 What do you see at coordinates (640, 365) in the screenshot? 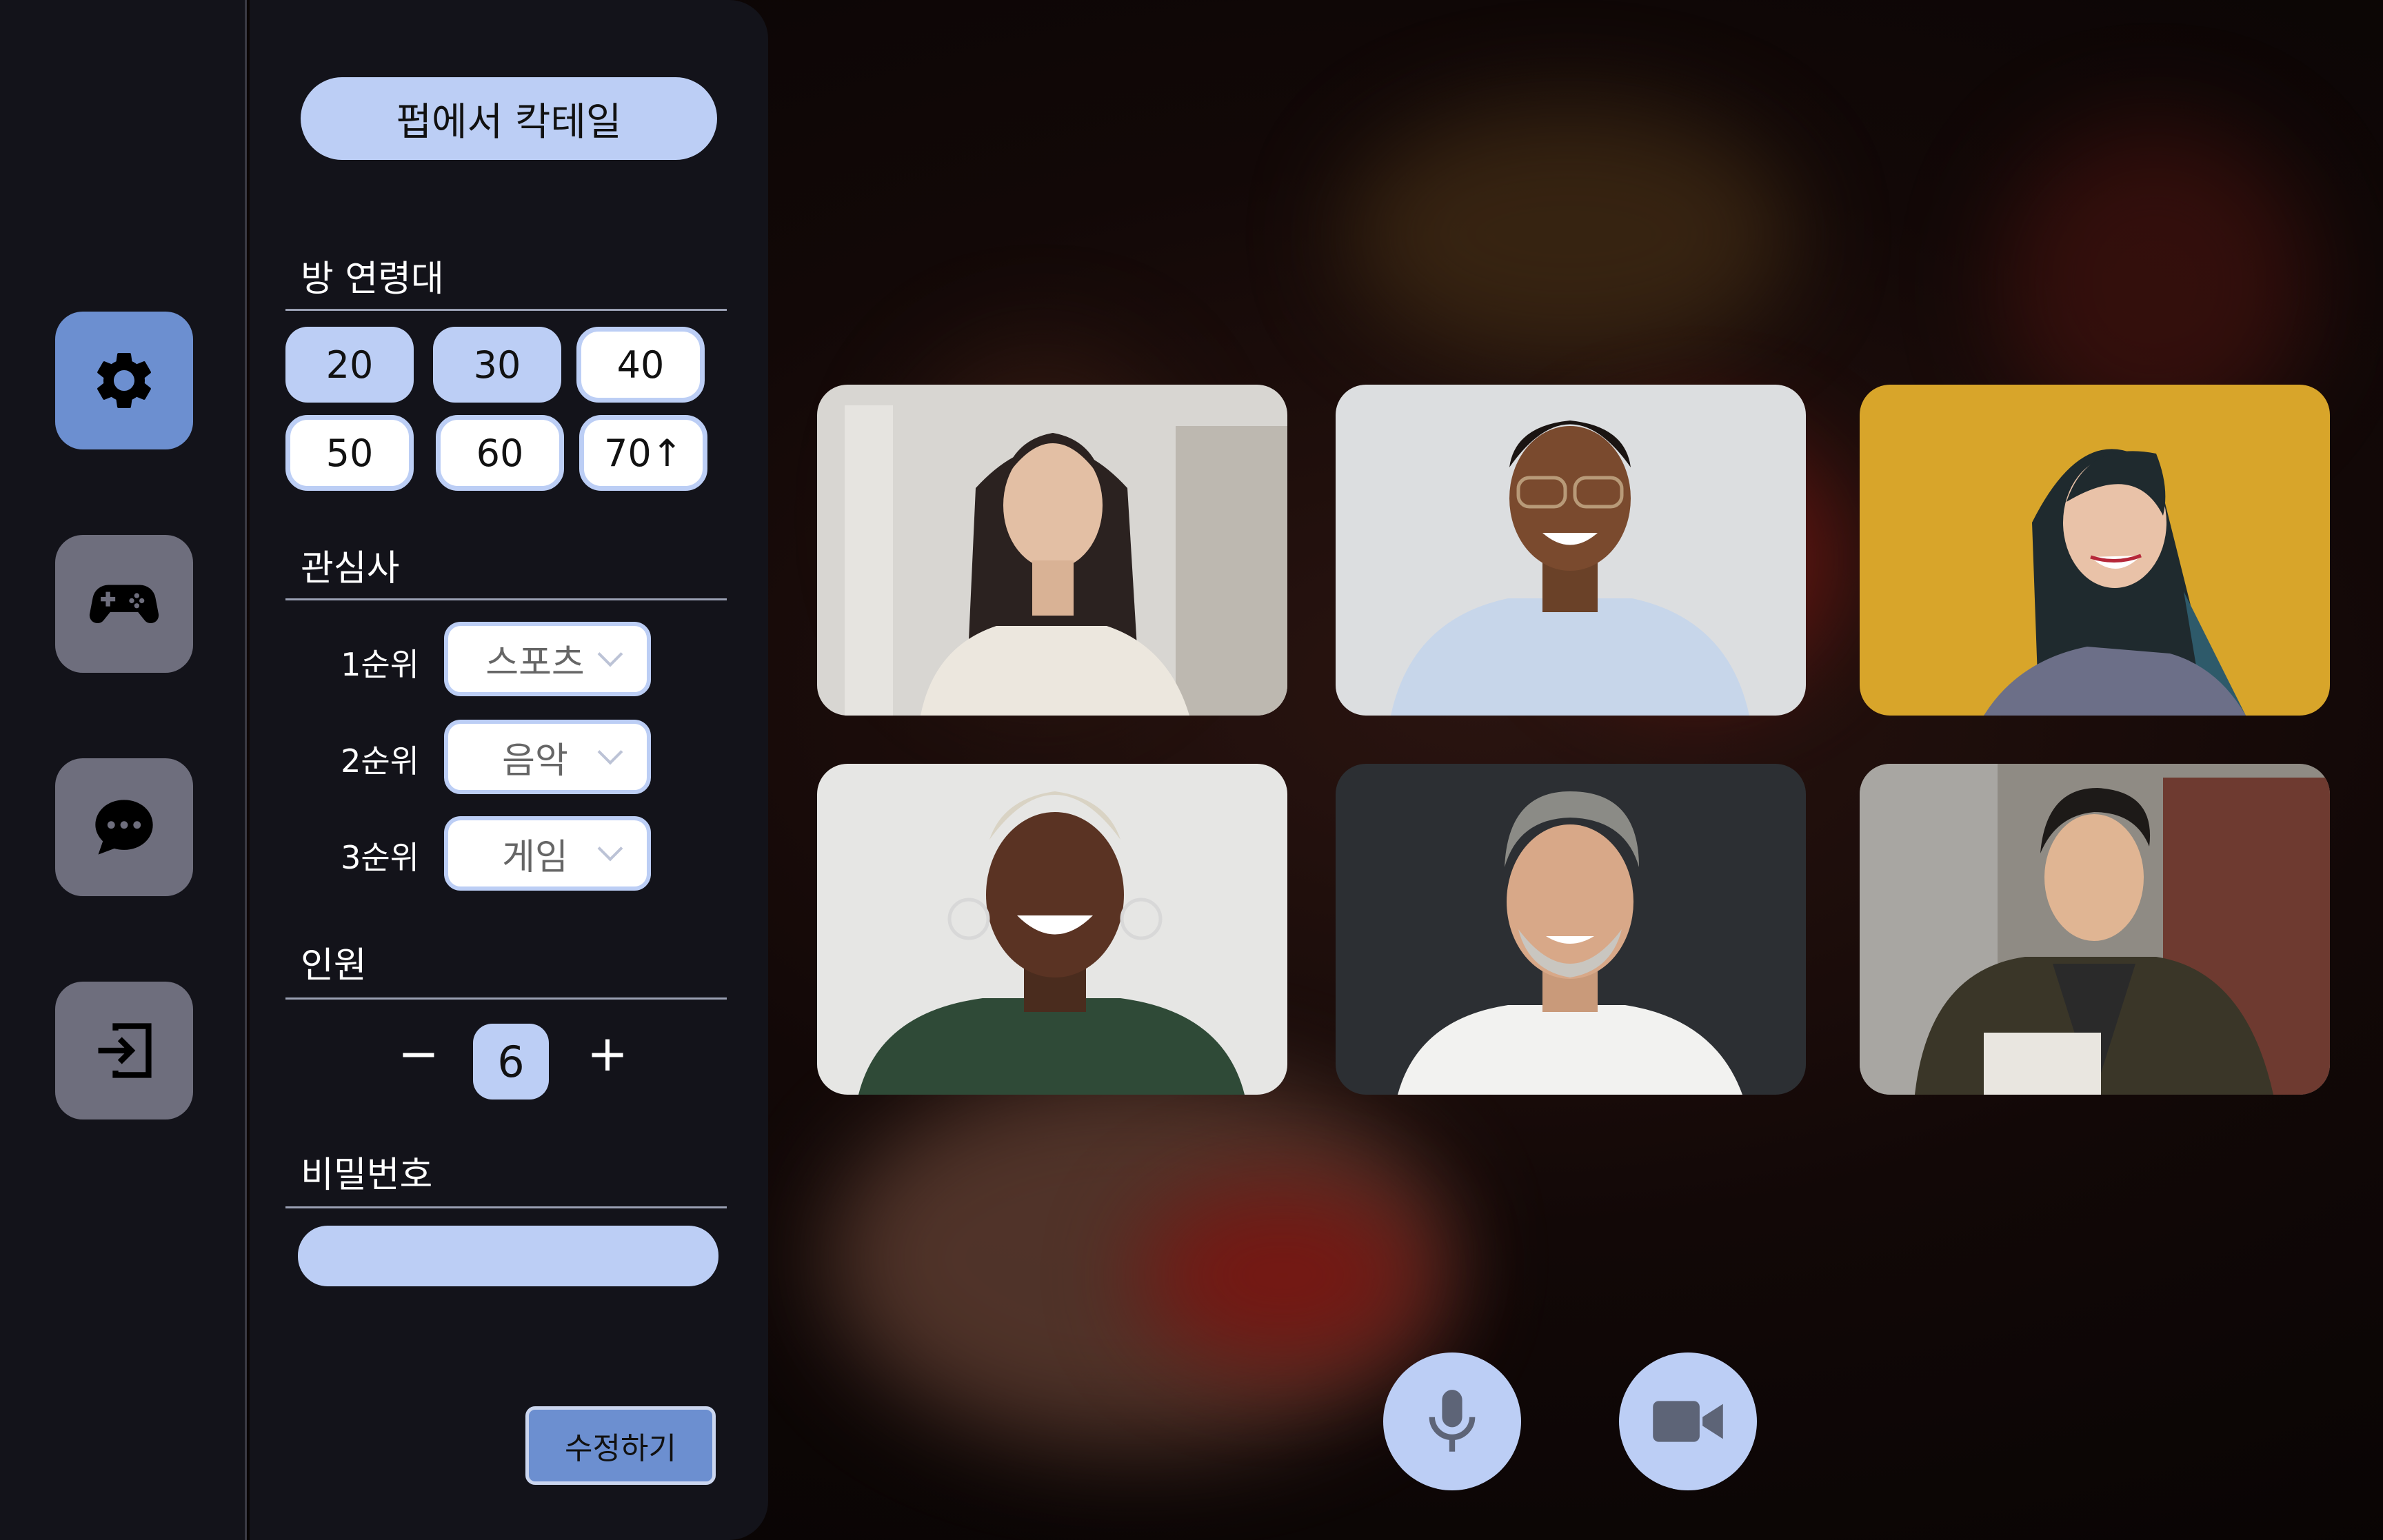
I see `age-option-40: 40` at bounding box center [640, 365].